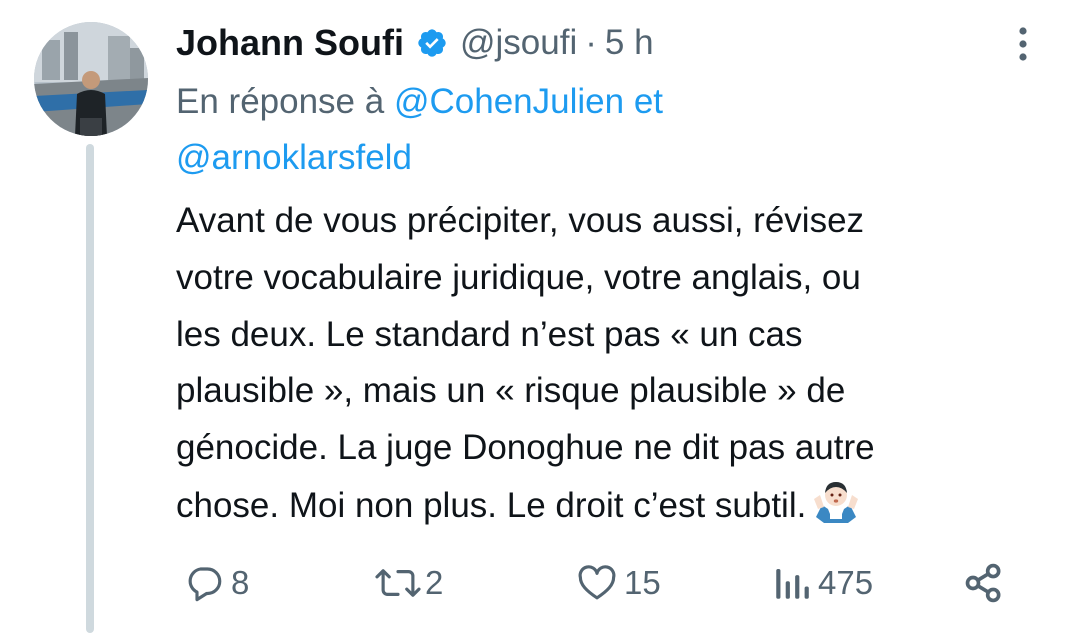 Image resolution: width=1067 pixels, height=633 pixels. Describe the element at coordinates (792, 584) in the screenshot. I see `views-icon` at that location.